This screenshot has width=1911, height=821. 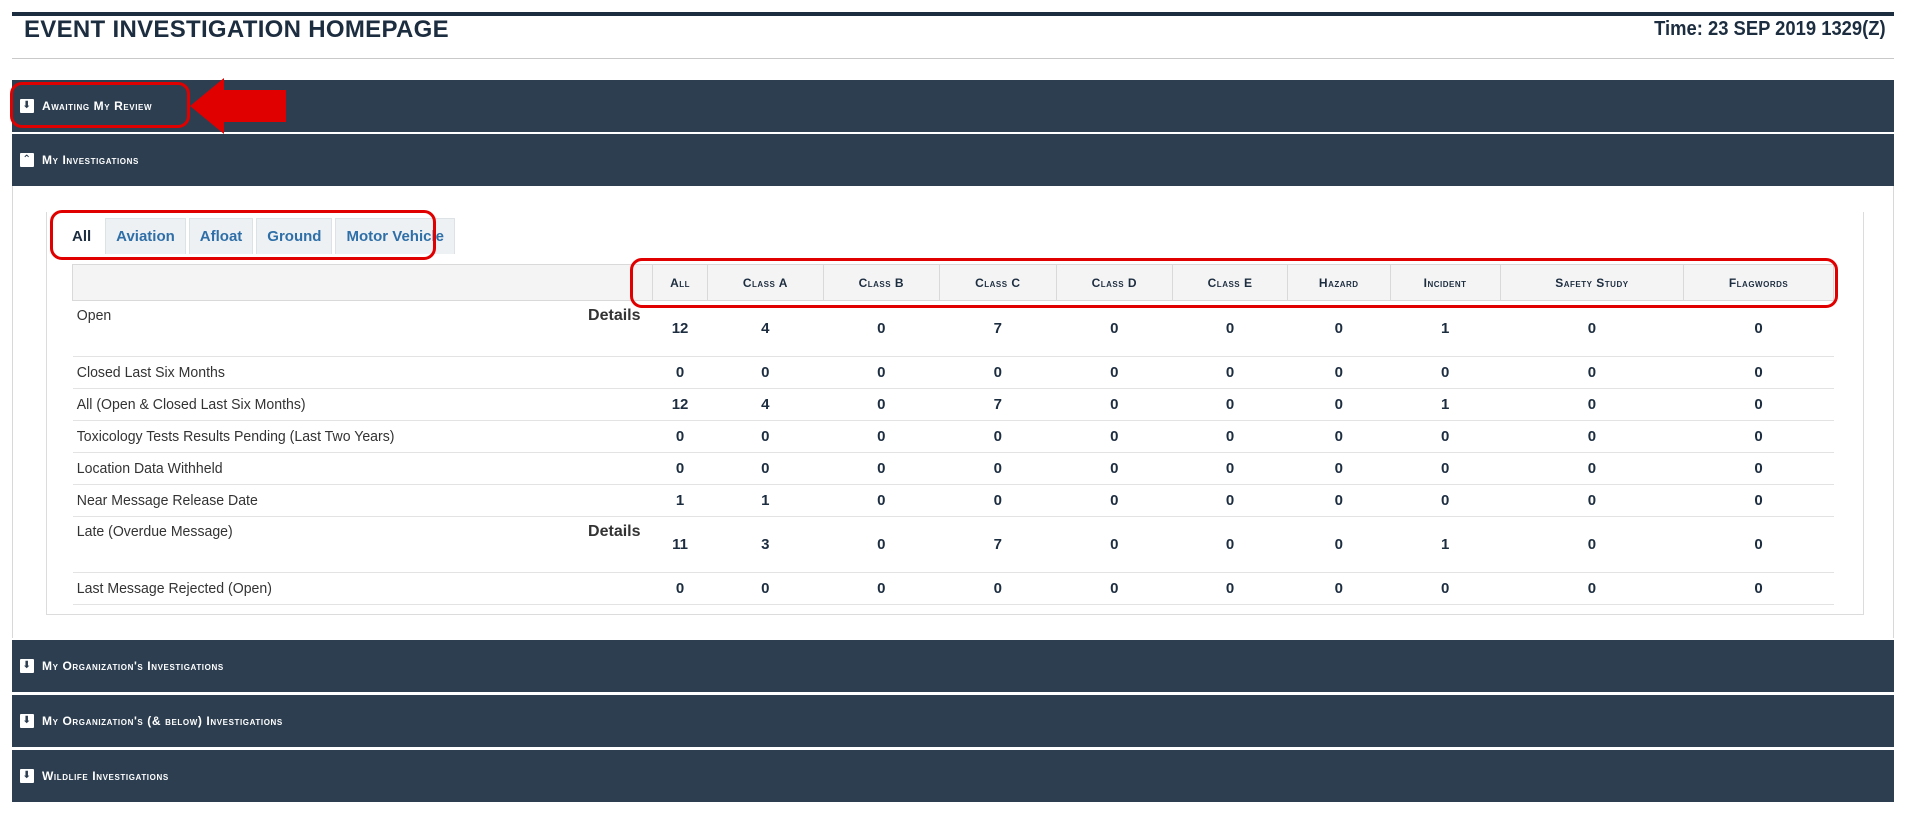 What do you see at coordinates (82, 236) in the screenshot?
I see `tab-all: All` at bounding box center [82, 236].